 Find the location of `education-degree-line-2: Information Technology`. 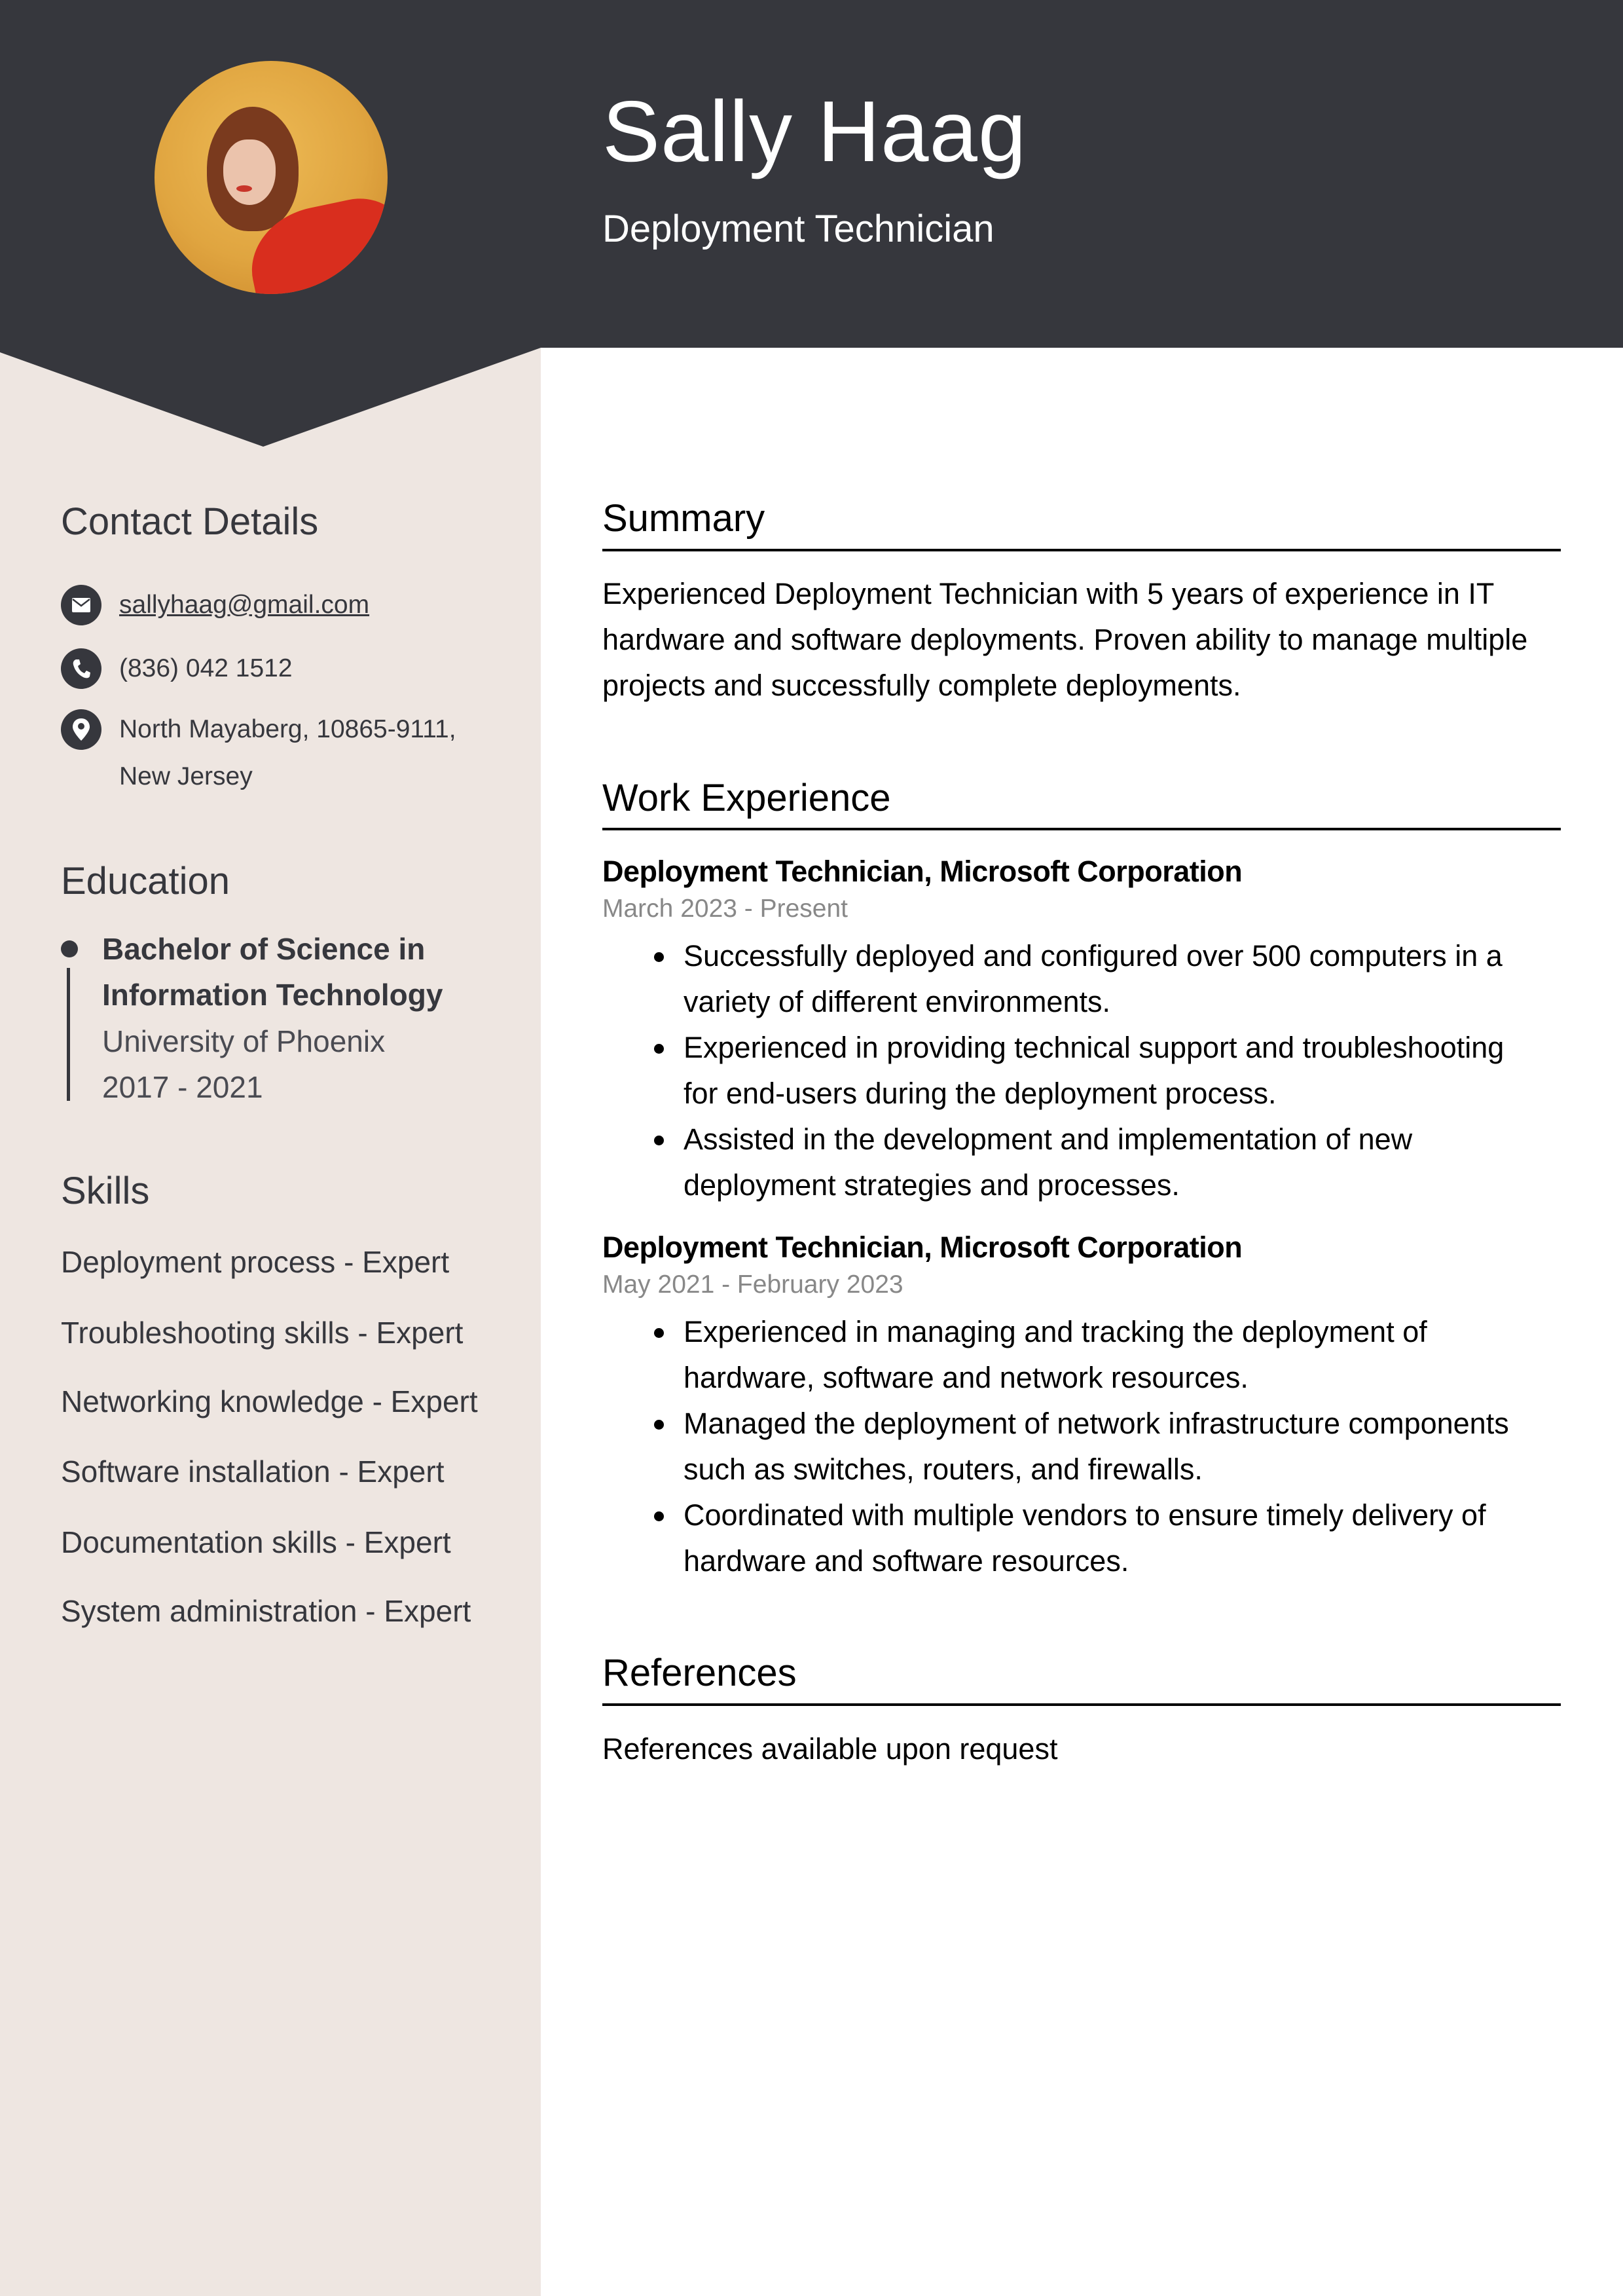

education-degree-line-2: Information Technology is located at coordinates (272, 995).